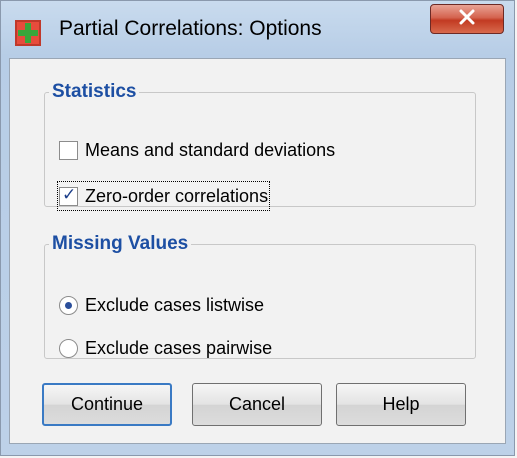  What do you see at coordinates (68, 305) in the screenshot?
I see `exclude-listwise-radio` at bounding box center [68, 305].